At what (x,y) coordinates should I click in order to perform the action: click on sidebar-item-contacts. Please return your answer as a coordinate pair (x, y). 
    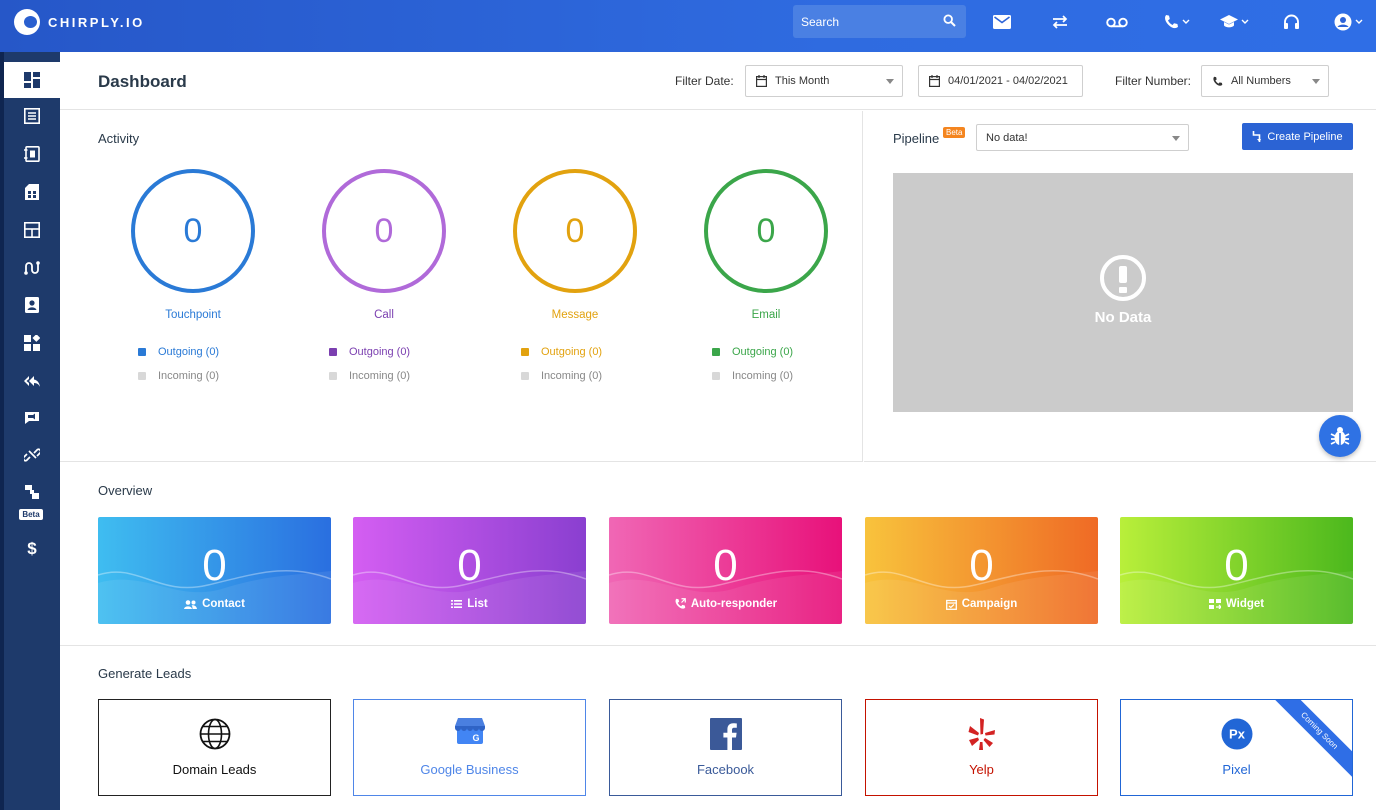
    Looking at the image, I should click on (32, 305).